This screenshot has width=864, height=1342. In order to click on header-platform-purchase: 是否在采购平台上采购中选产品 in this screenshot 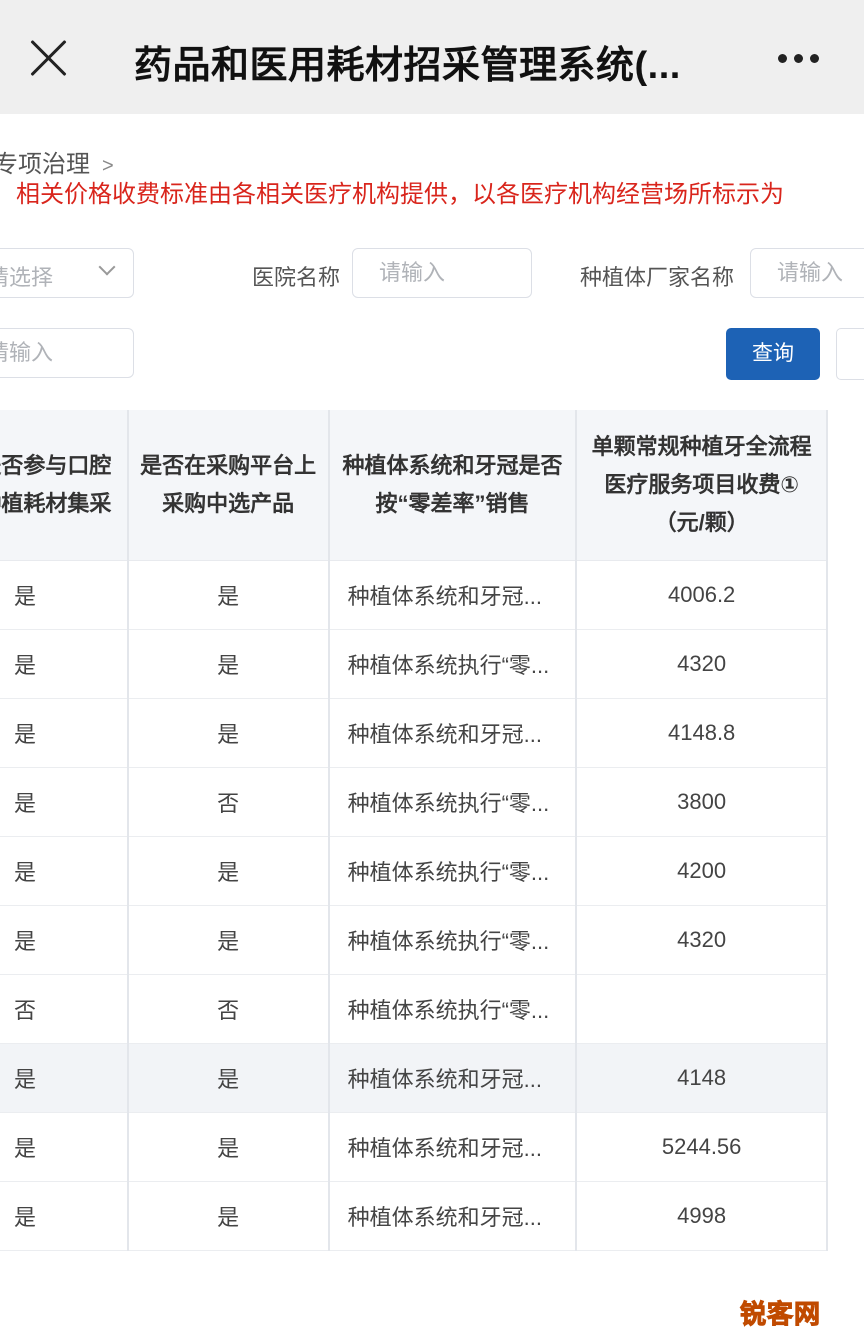, I will do `click(228, 485)`.